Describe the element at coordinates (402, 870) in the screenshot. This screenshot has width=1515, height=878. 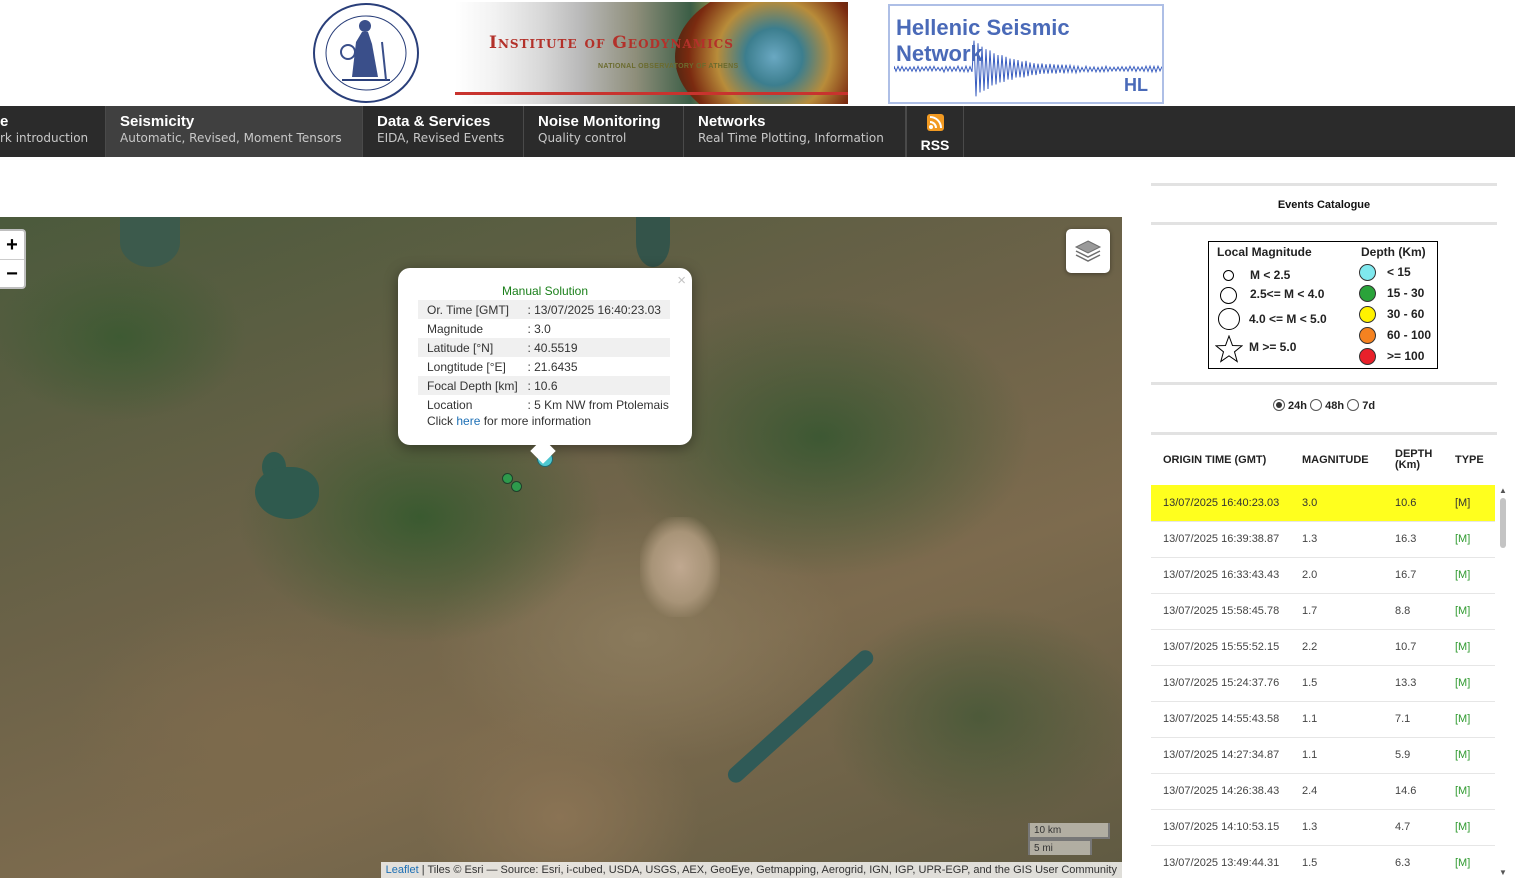
I see `leaflet-link: Leaflet` at that location.